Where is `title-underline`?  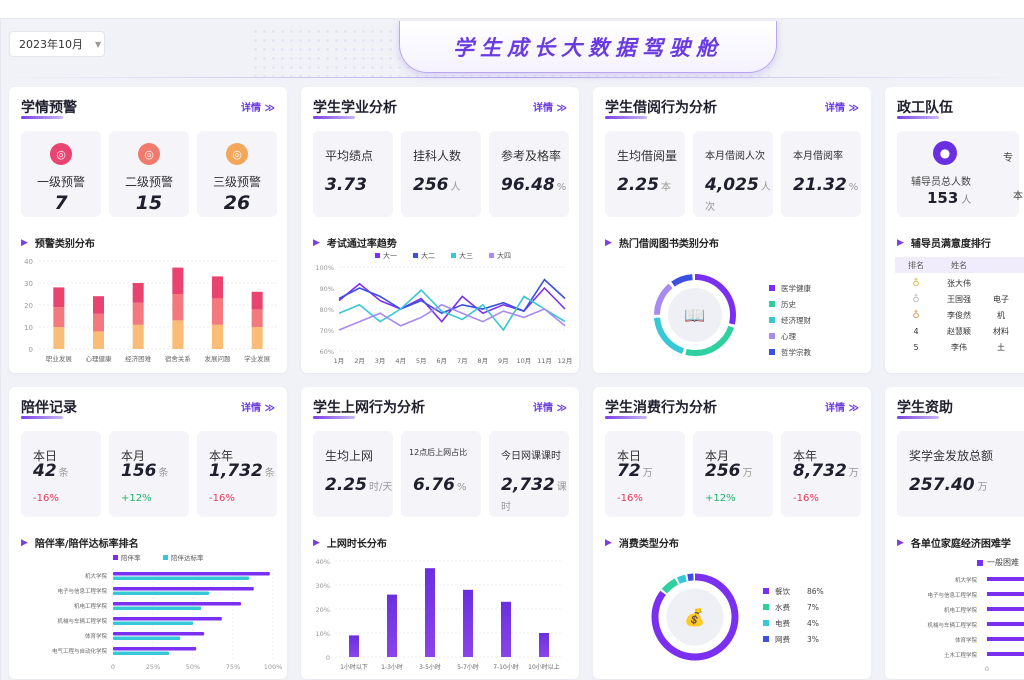 title-underline is located at coordinates (42, 417).